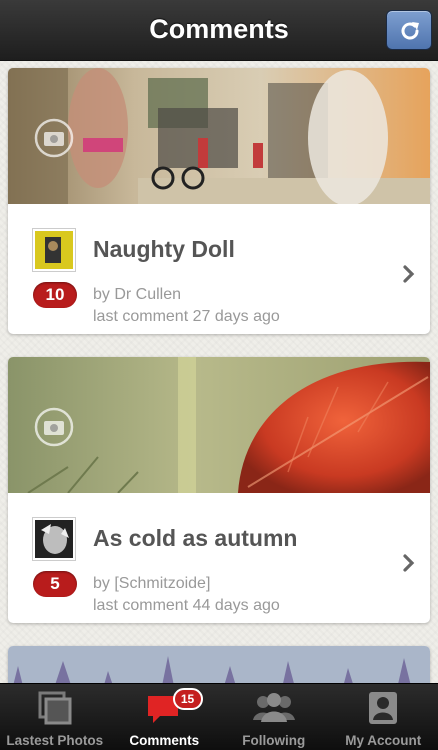  Describe the element at coordinates (152, 583) in the screenshot. I see `author-text: by [Schmitzoide]` at that location.